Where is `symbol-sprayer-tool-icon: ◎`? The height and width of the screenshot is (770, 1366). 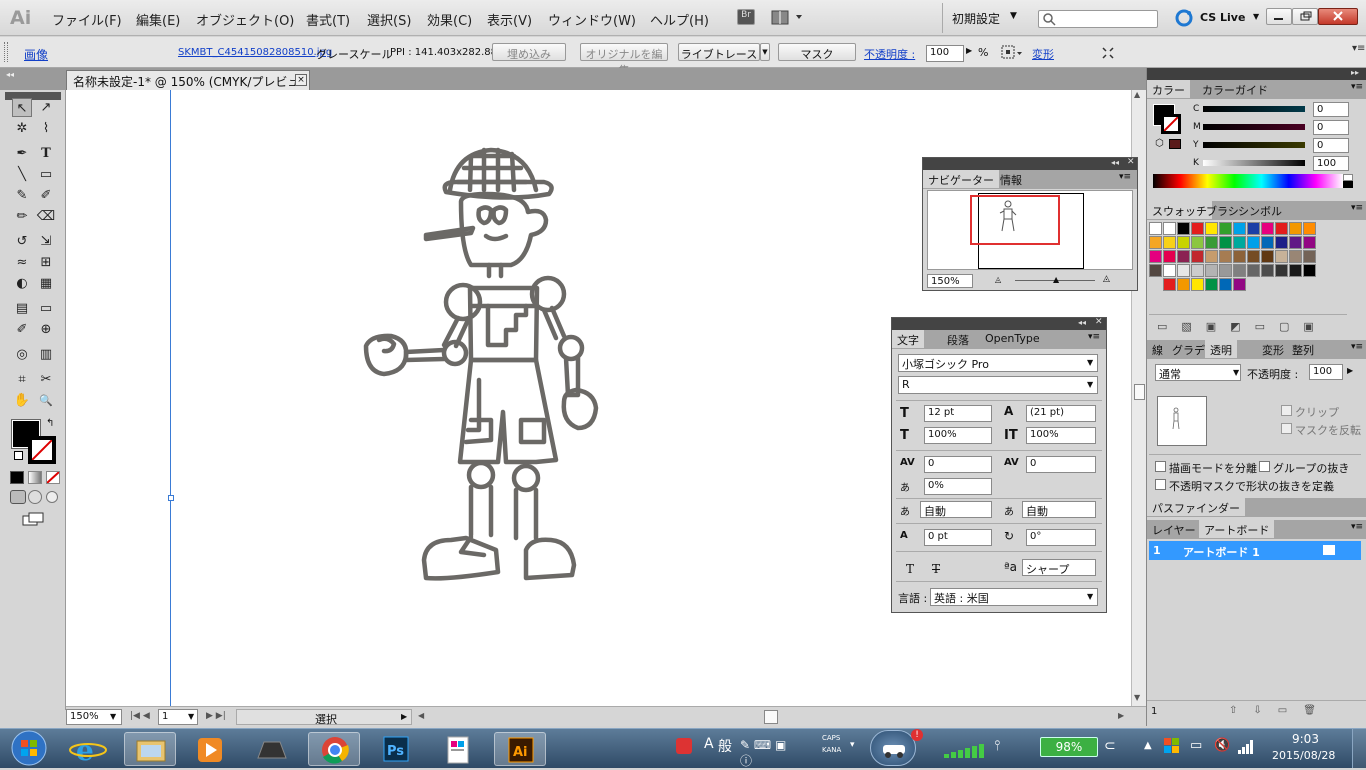
symbol-sprayer-tool-icon: ◎ is located at coordinates (22, 354).